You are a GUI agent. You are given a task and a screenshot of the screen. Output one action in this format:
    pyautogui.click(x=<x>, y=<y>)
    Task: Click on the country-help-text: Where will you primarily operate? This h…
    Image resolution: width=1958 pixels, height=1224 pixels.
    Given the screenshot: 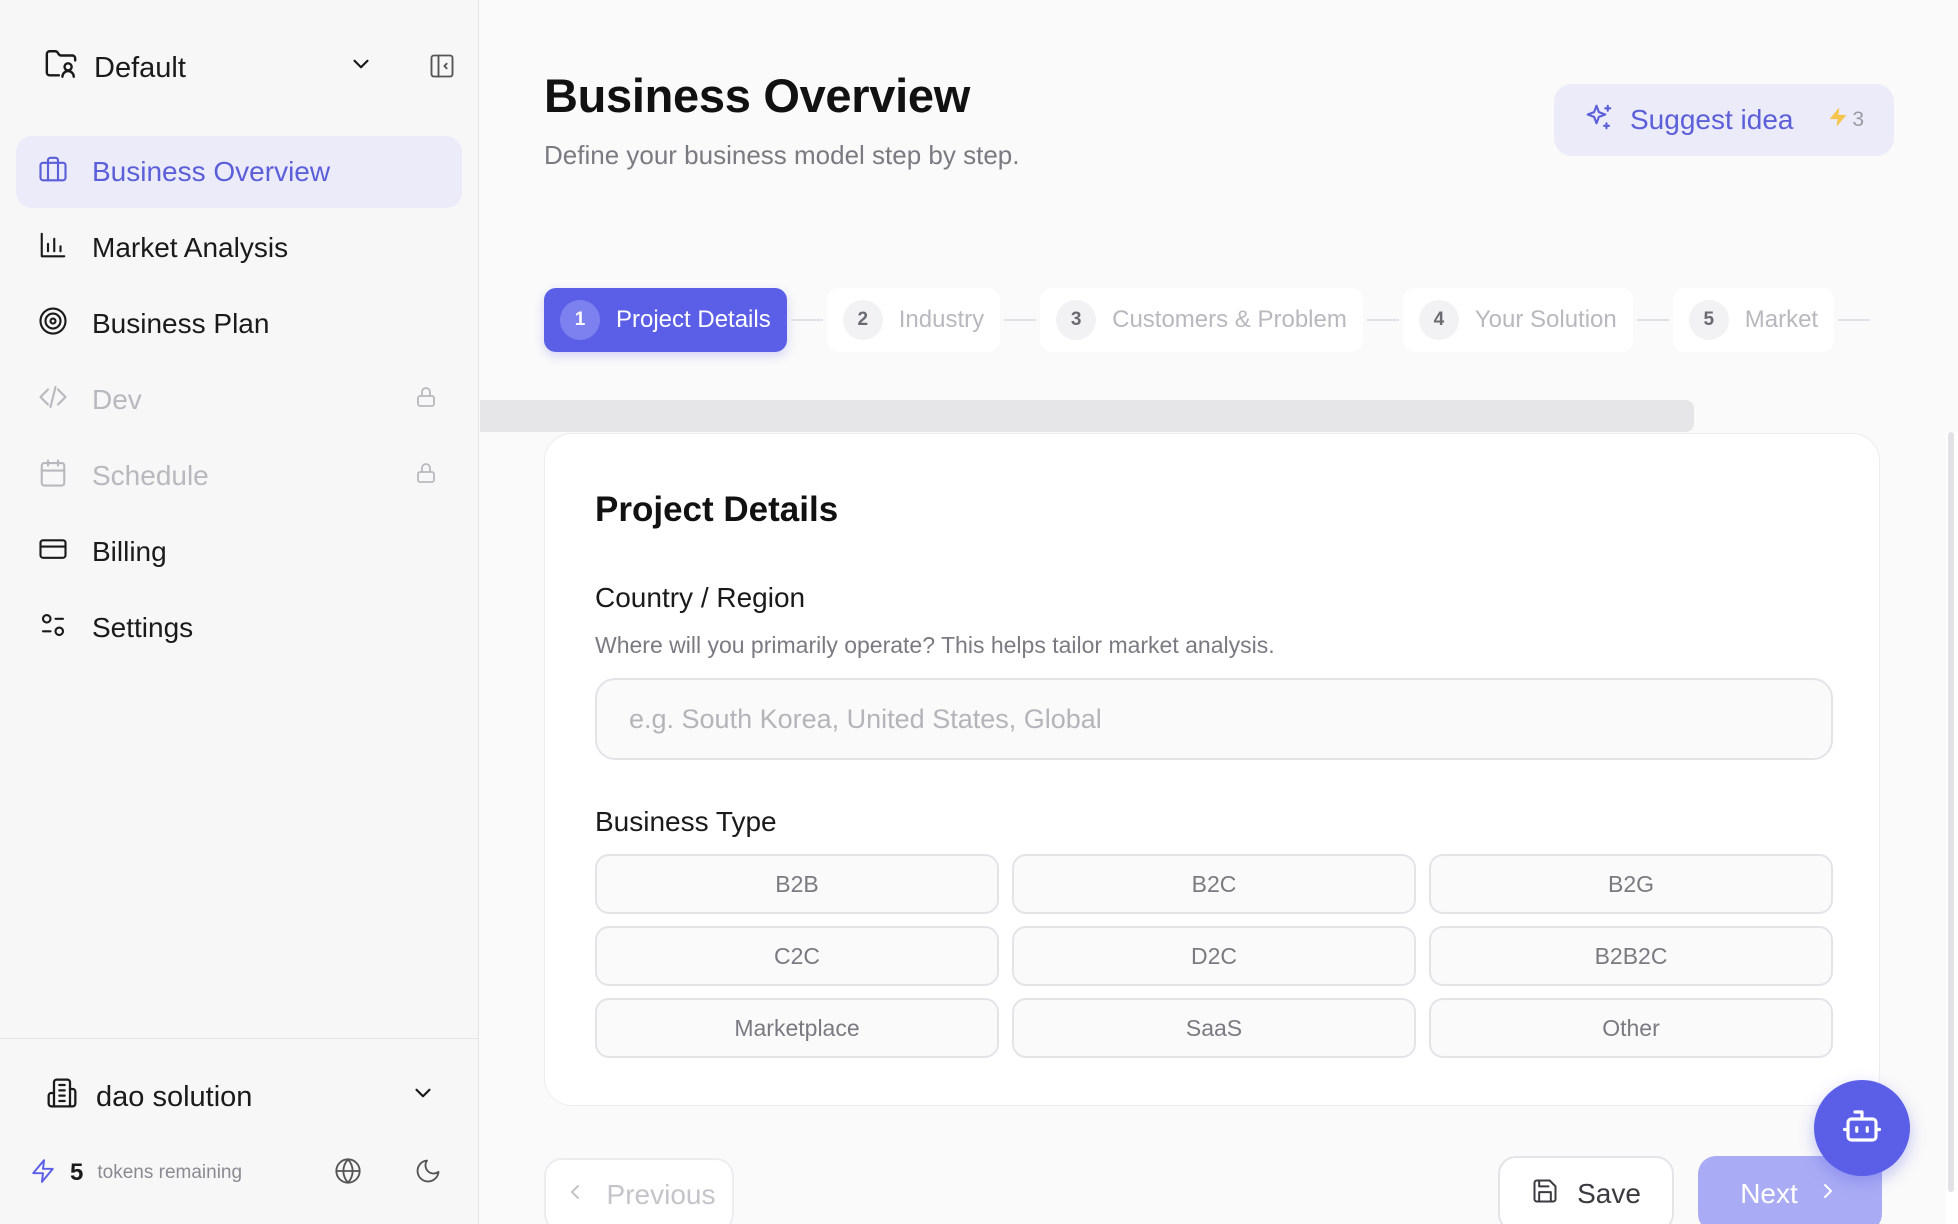 What is the action you would take?
    pyautogui.click(x=935, y=645)
    